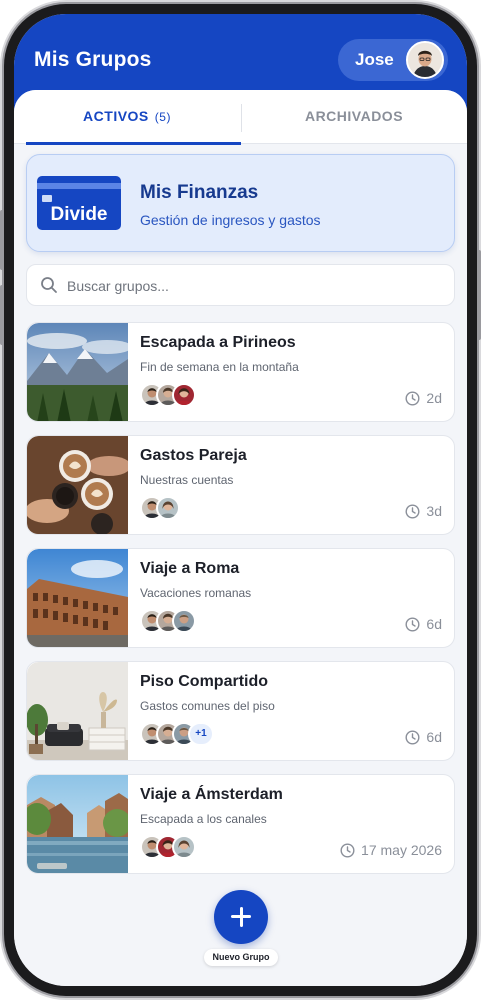  Describe the element at coordinates (196, 593) in the screenshot. I see `group-subtitle: Vacaciones romanas` at that location.